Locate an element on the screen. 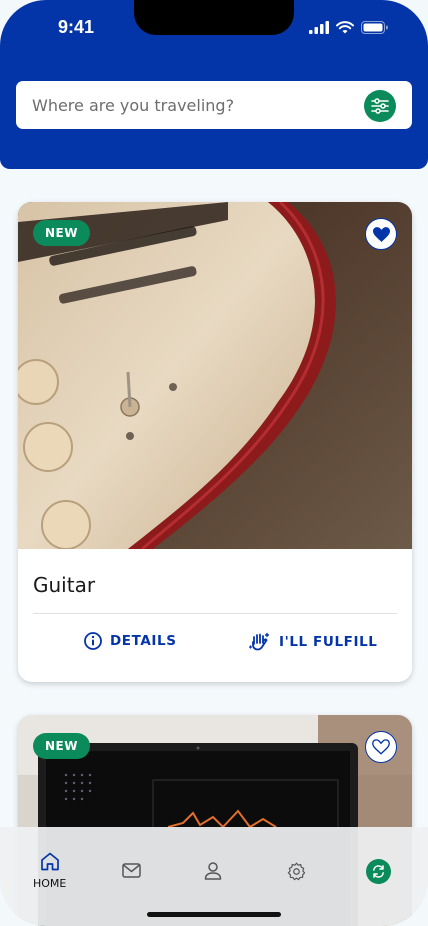  battery-icon is located at coordinates (374, 27).